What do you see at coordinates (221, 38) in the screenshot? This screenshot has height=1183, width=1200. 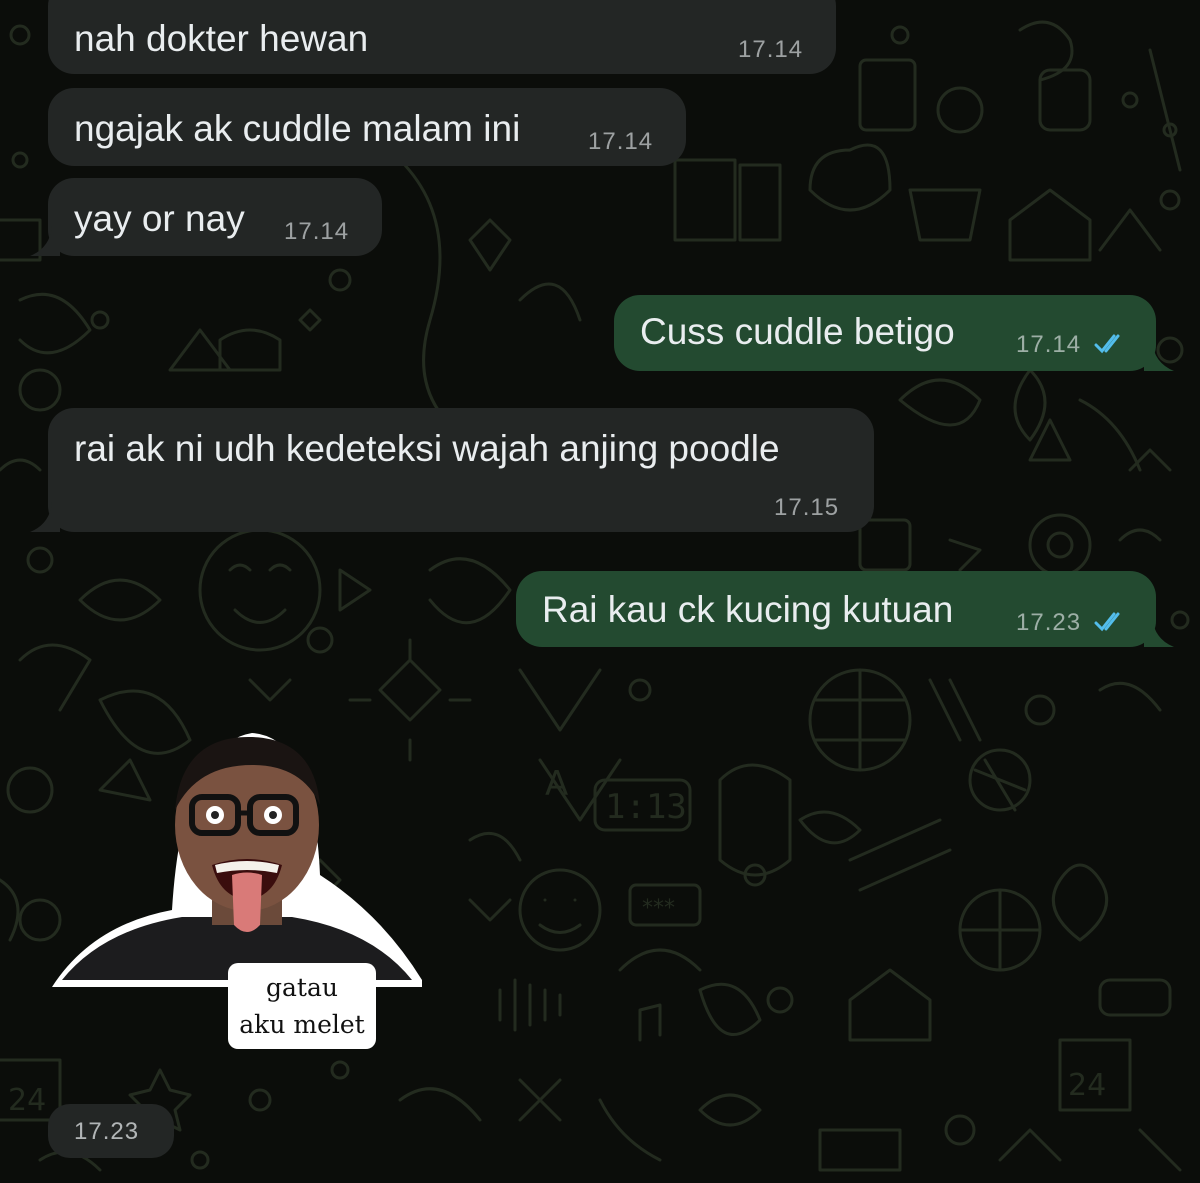 I see `message-text: nah dokter hewan` at bounding box center [221, 38].